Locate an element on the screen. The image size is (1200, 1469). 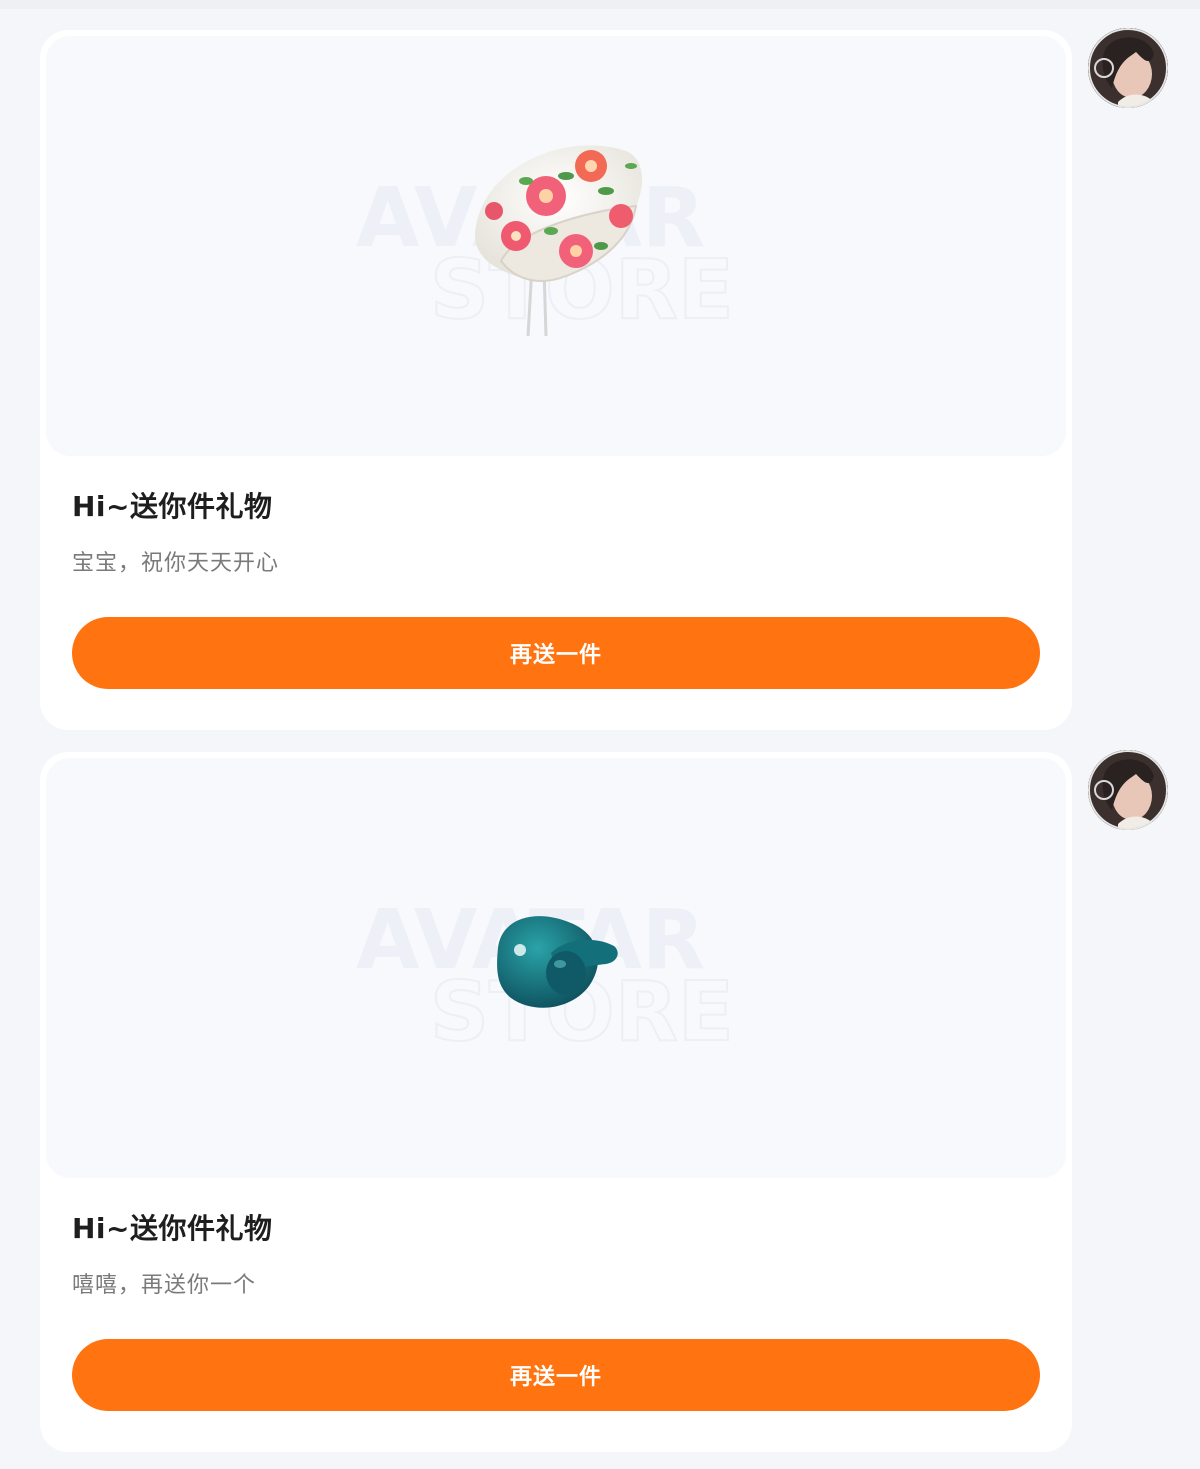
floral-headscarf-icon is located at coordinates (559, 241).